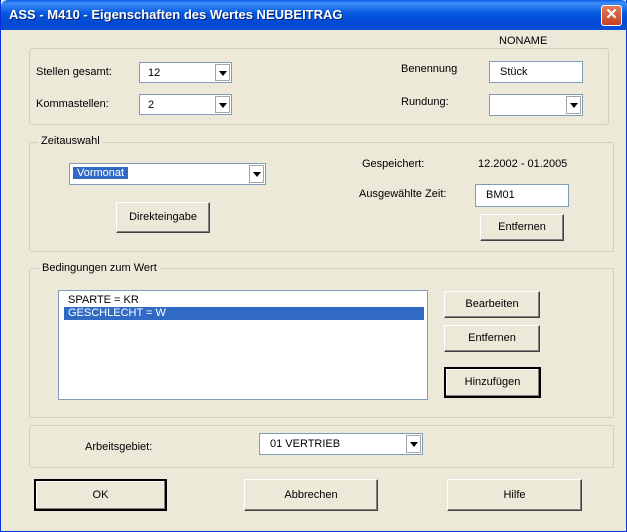  I want to click on bedingung-entfernen-label: Entfernen, so click(492, 338).